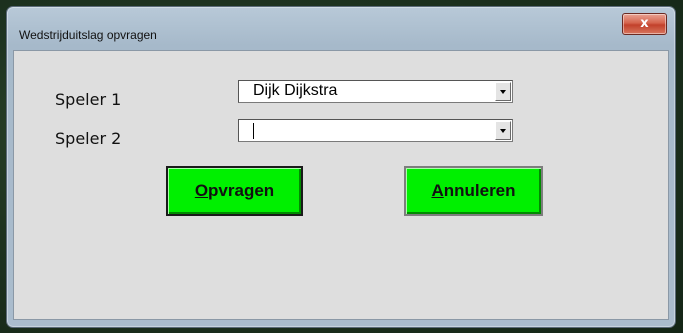  Describe the element at coordinates (88, 35) in the screenshot. I see `window-title: Wedstrijduitslag opvragen` at that location.